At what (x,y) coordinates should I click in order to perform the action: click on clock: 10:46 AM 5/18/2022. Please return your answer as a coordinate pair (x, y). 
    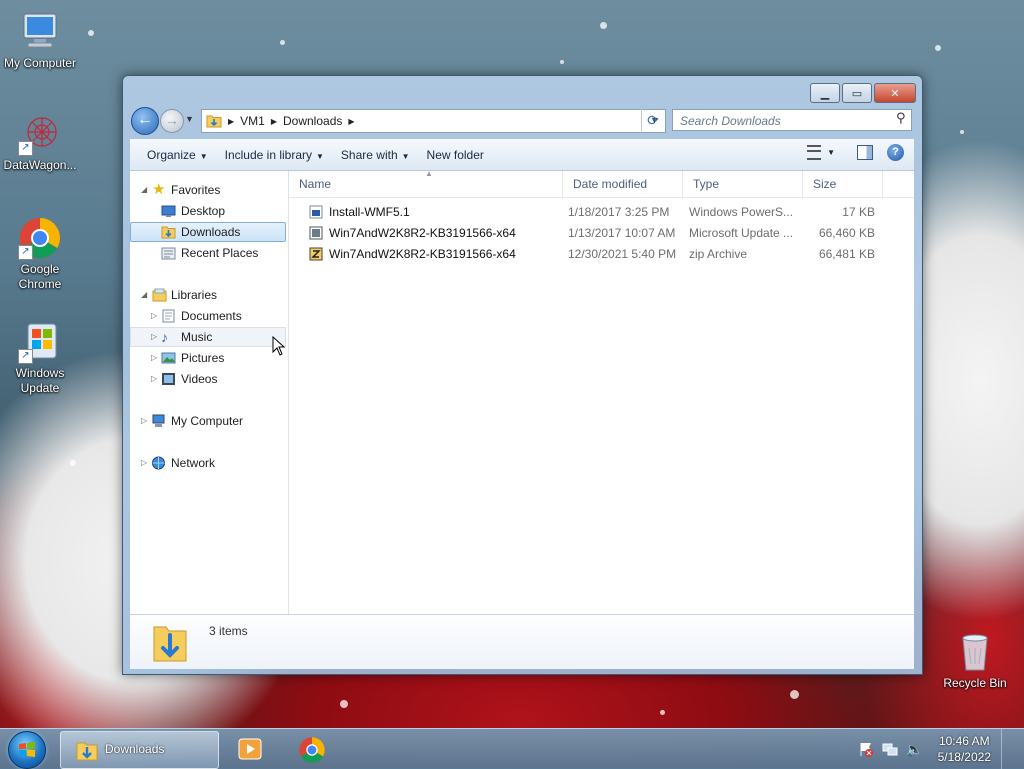
    Looking at the image, I should click on (964, 749).